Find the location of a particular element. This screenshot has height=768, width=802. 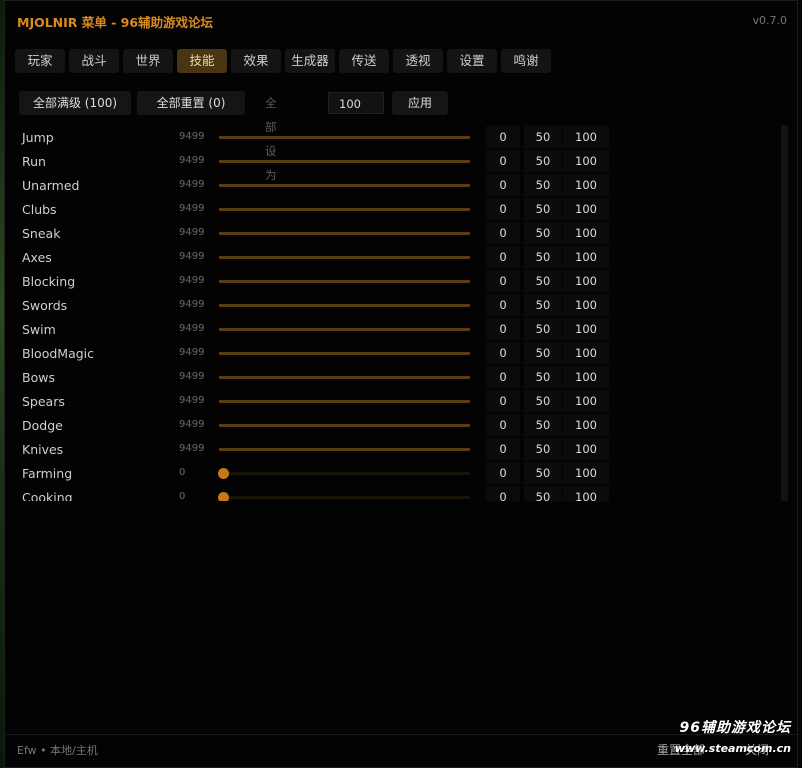

tab-settings: 设置 is located at coordinates (472, 61).